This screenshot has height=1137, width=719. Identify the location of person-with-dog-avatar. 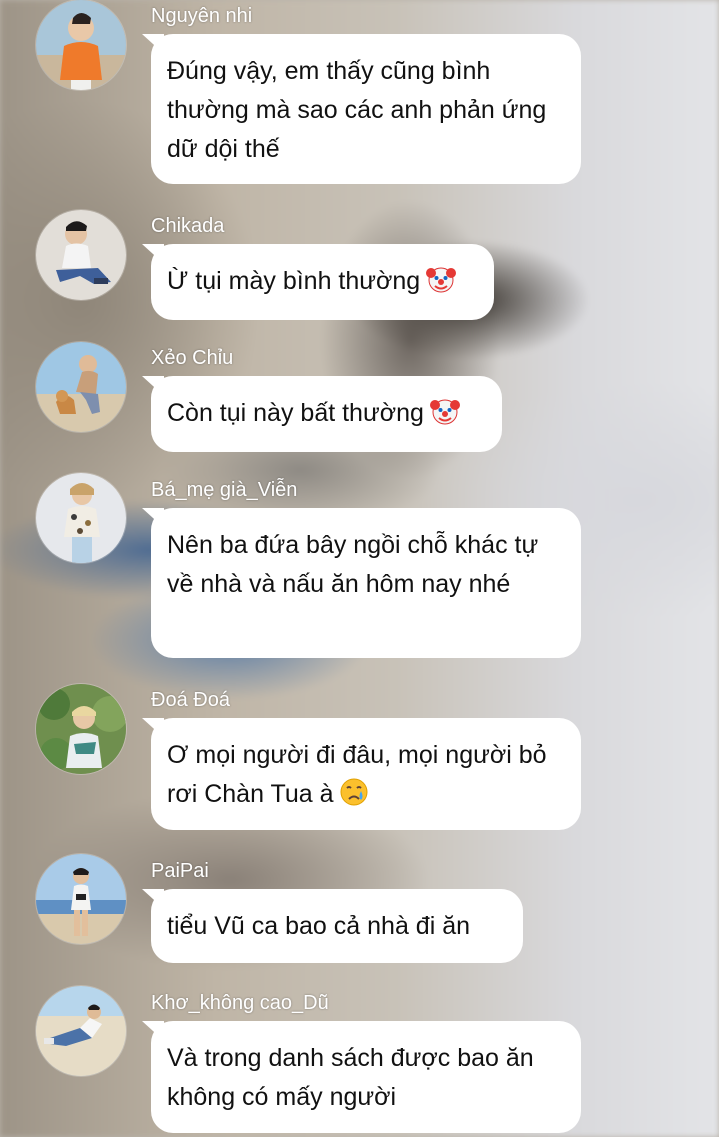
(81, 387).